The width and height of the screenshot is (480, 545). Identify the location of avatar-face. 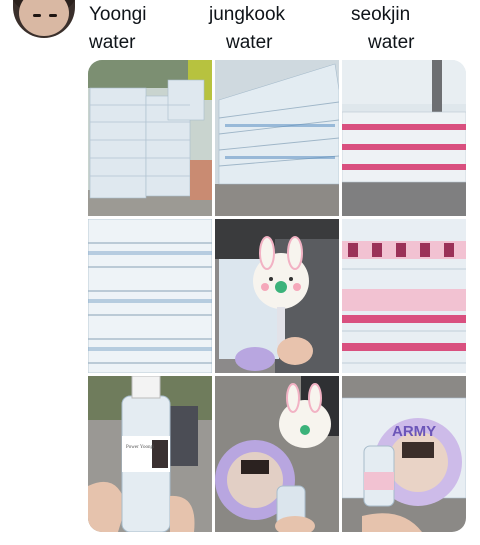
(44, 18).